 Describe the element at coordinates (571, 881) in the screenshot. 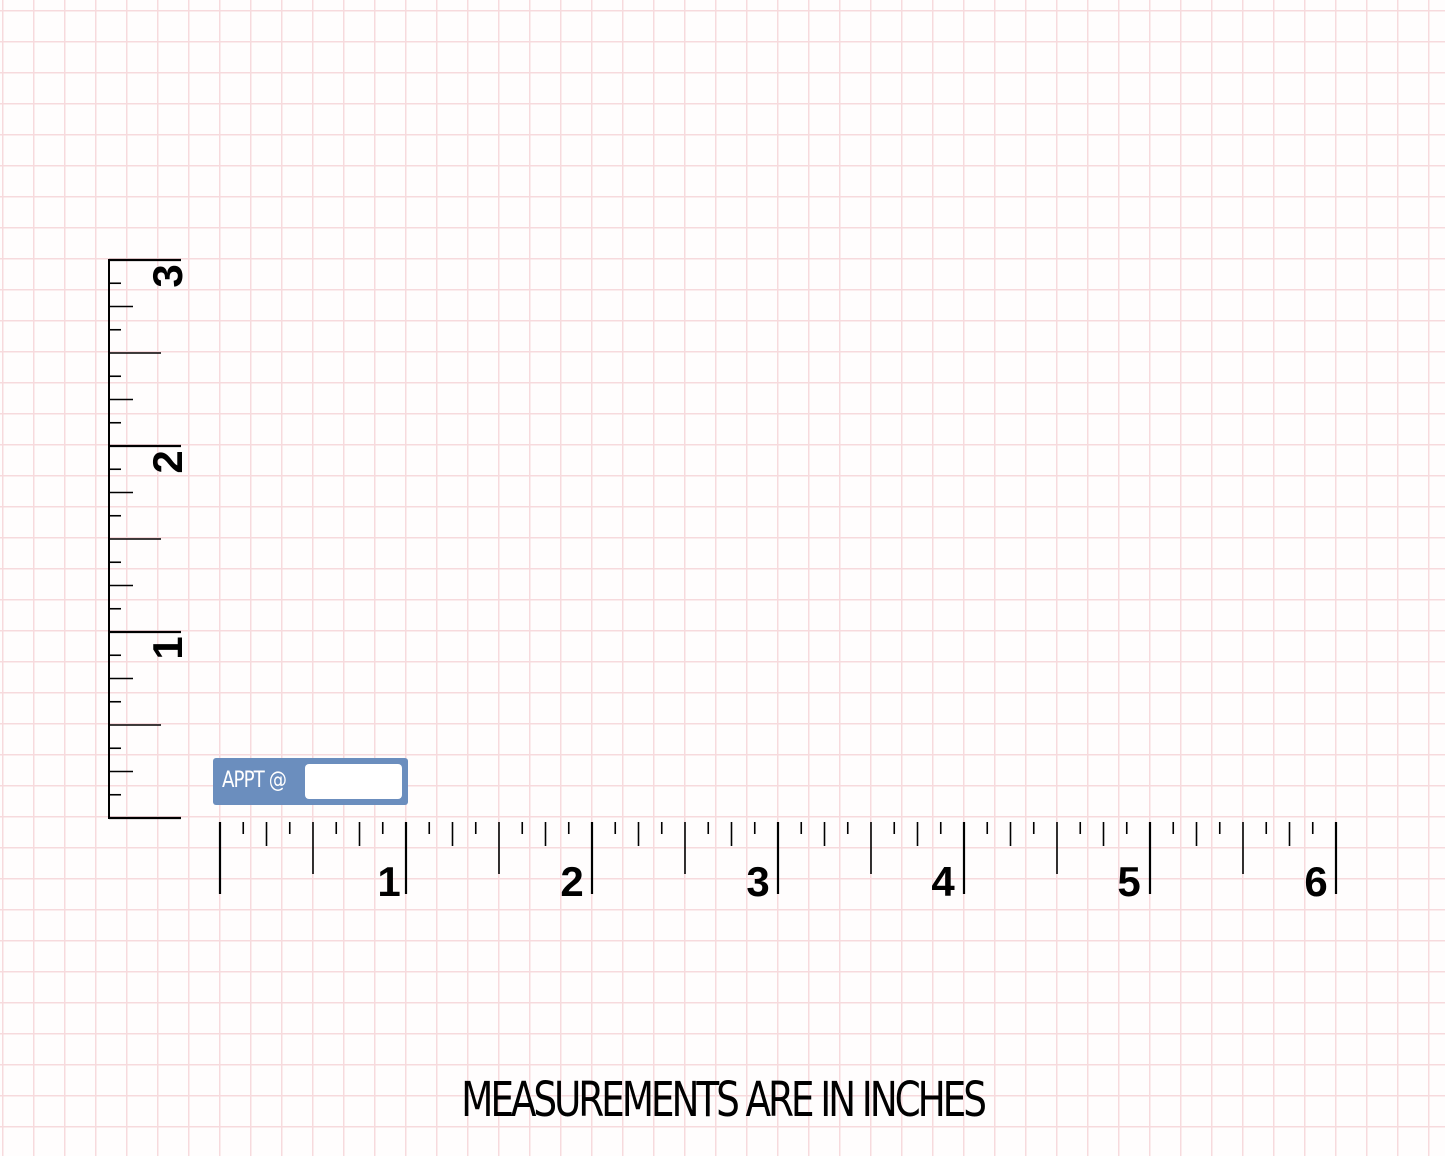

I see `h-ruler-label-2: 2` at that location.